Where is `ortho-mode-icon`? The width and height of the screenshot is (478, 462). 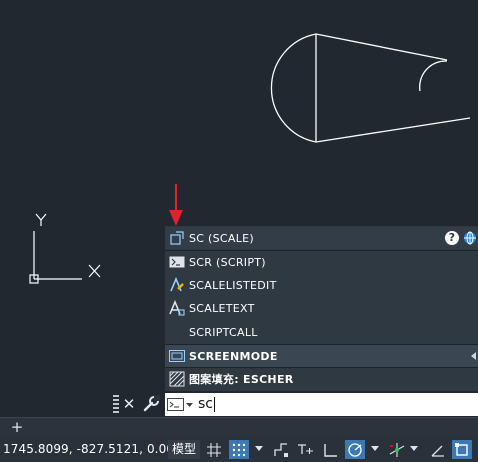 ortho-mode-icon is located at coordinates (330, 449).